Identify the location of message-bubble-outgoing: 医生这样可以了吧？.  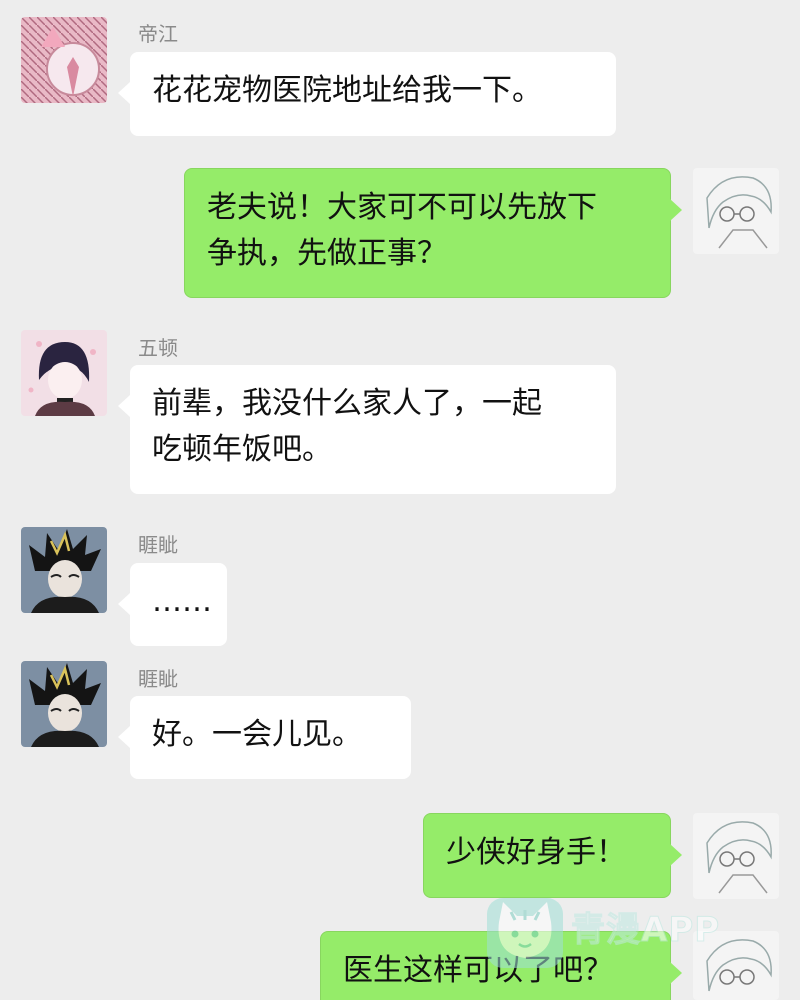
(501, 965).